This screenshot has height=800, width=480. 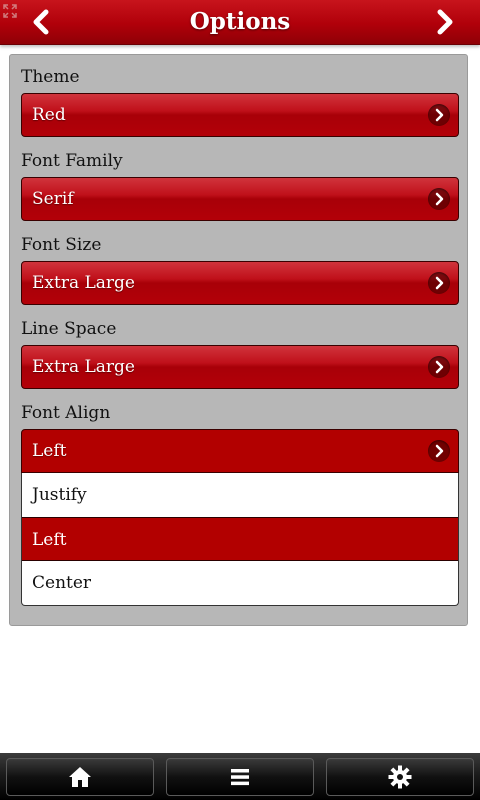 What do you see at coordinates (240, 495) in the screenshot?
I see `option-justify: Justify` at bounding box center [240, 495].